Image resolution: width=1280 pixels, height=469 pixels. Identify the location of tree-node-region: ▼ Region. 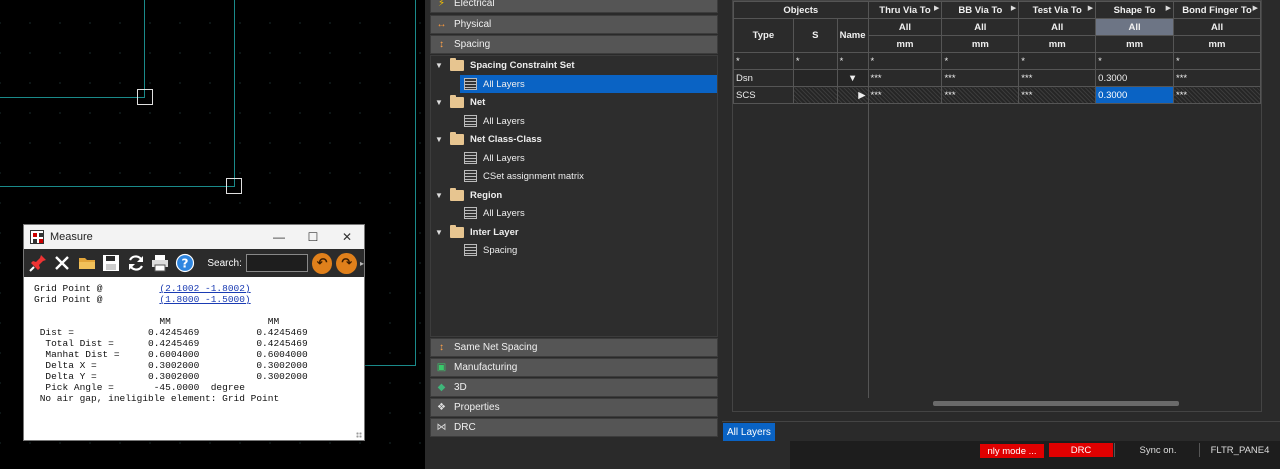
(468, 195).